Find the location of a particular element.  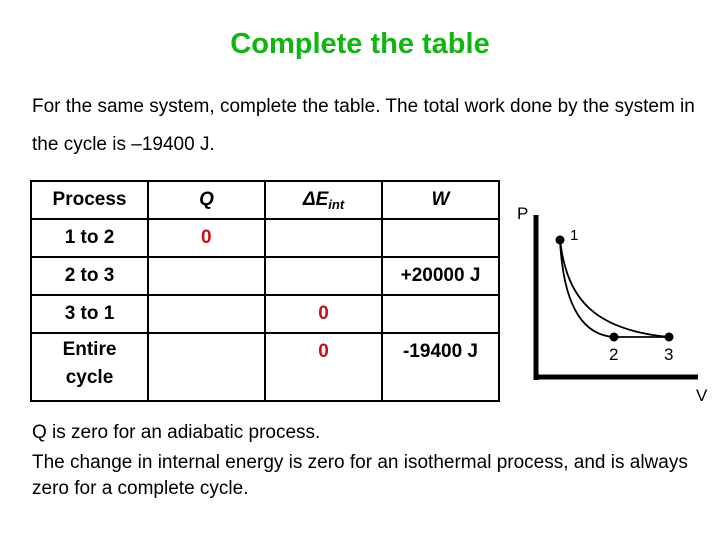

cell-process: 3 to 1 is located at coordinates (89, 314).